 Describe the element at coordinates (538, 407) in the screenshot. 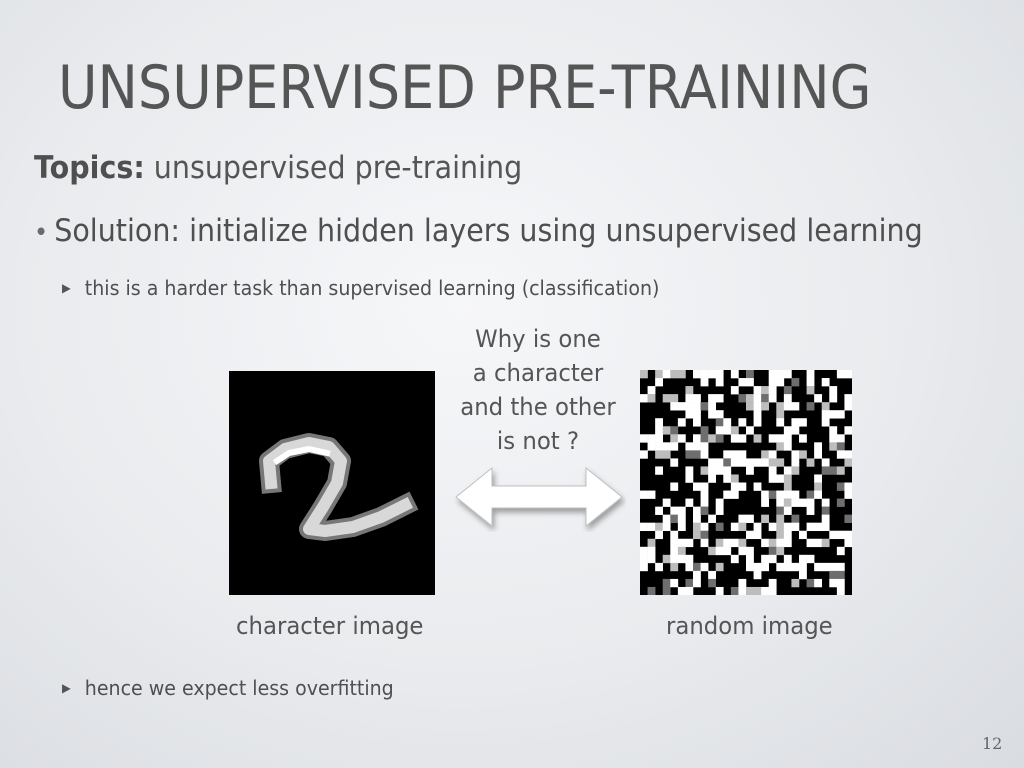

I see `question-line: and the other` at that location.